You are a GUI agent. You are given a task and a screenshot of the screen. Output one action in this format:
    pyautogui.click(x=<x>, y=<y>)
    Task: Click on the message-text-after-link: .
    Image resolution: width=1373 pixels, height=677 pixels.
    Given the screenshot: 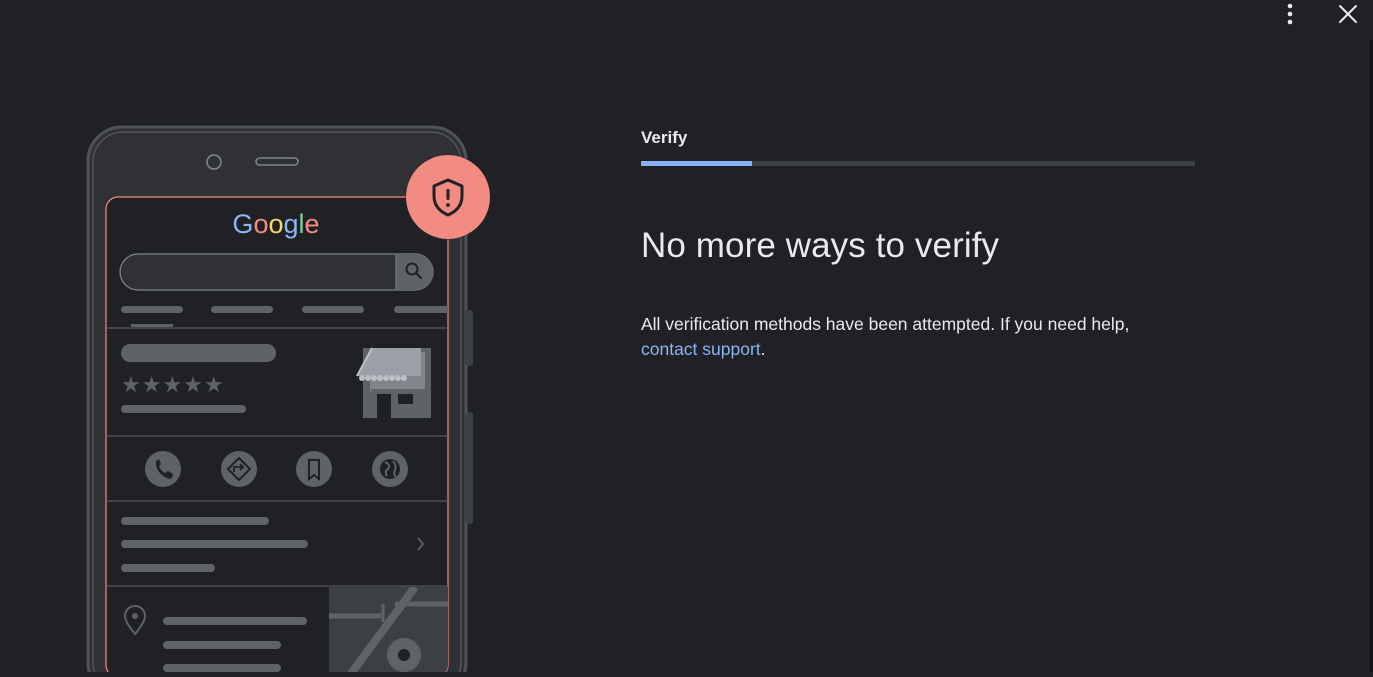 What is the action you would take?
    pyautogui.click(x=763, y=349)
    